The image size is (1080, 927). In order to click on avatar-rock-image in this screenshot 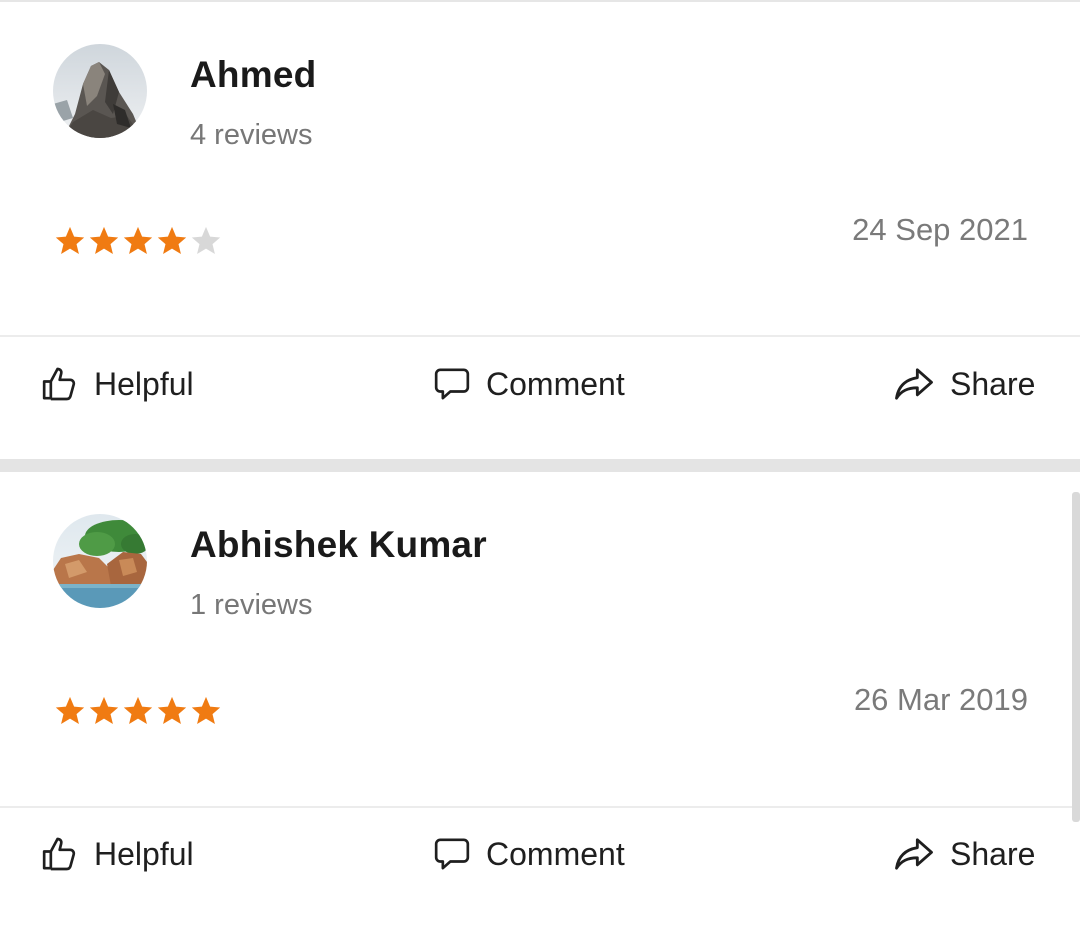, I will do `click(100, 91)`.